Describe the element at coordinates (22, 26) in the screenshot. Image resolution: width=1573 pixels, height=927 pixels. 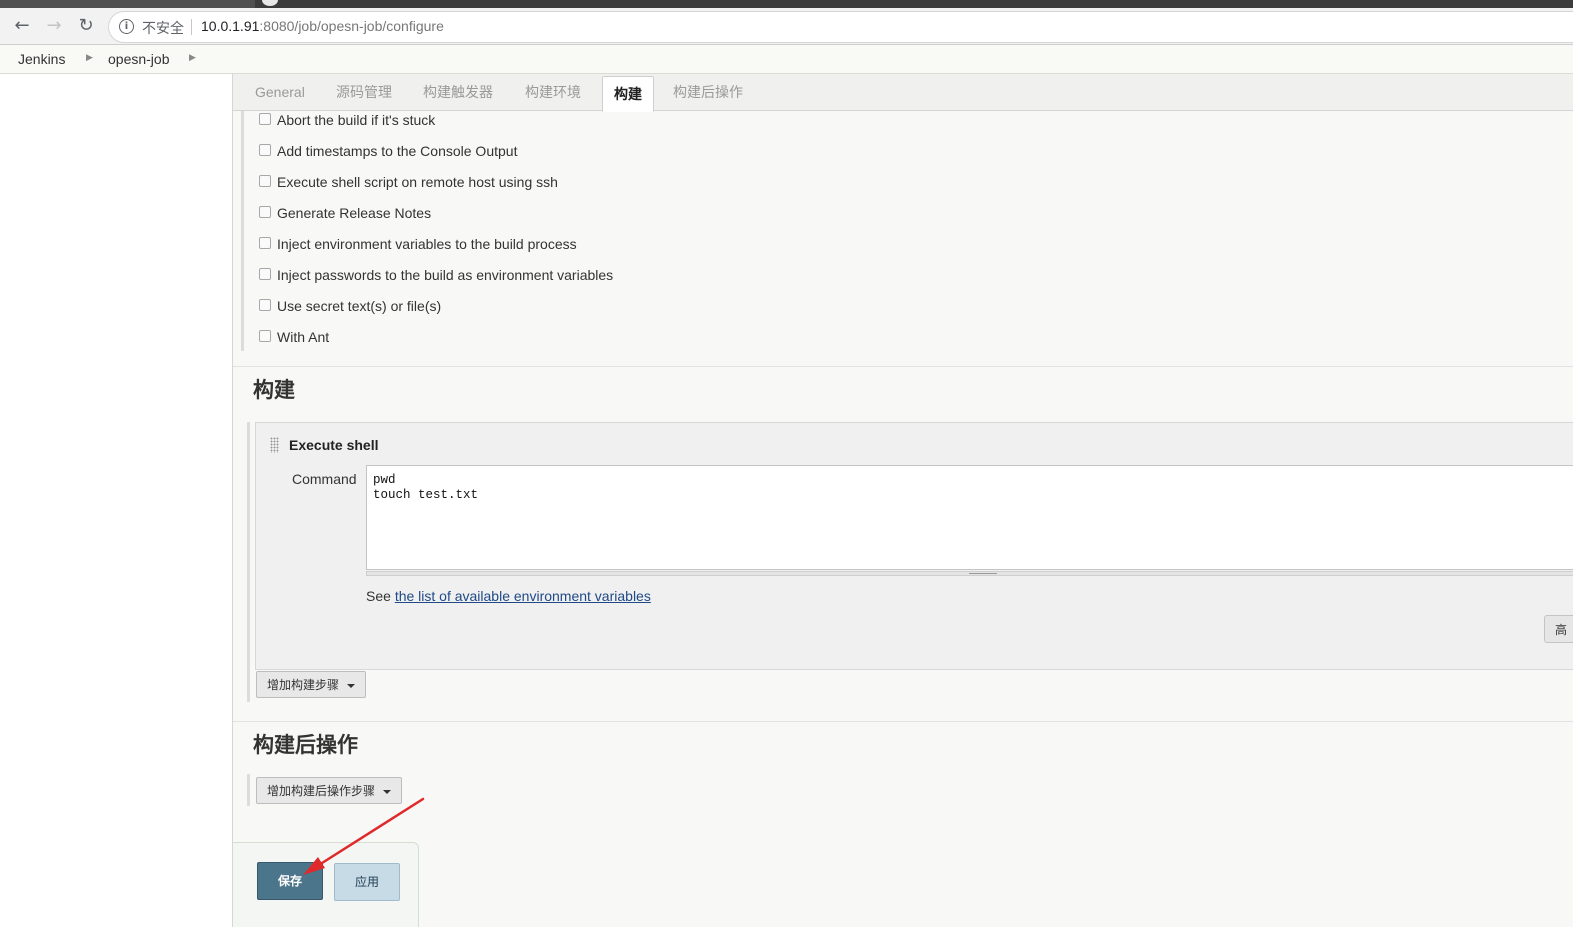
I see `back-arrow-icon: ←` at that location.